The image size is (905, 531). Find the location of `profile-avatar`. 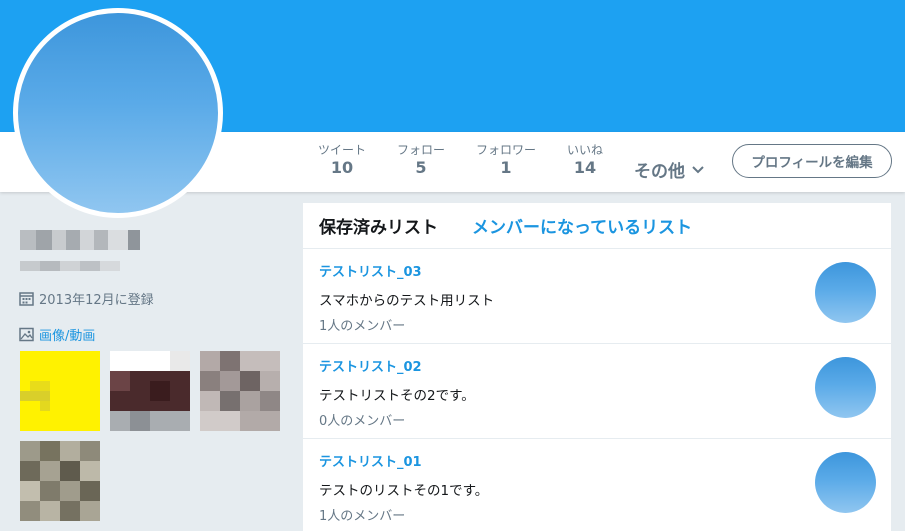

profile-avatar is located at coordinates (118, 113).